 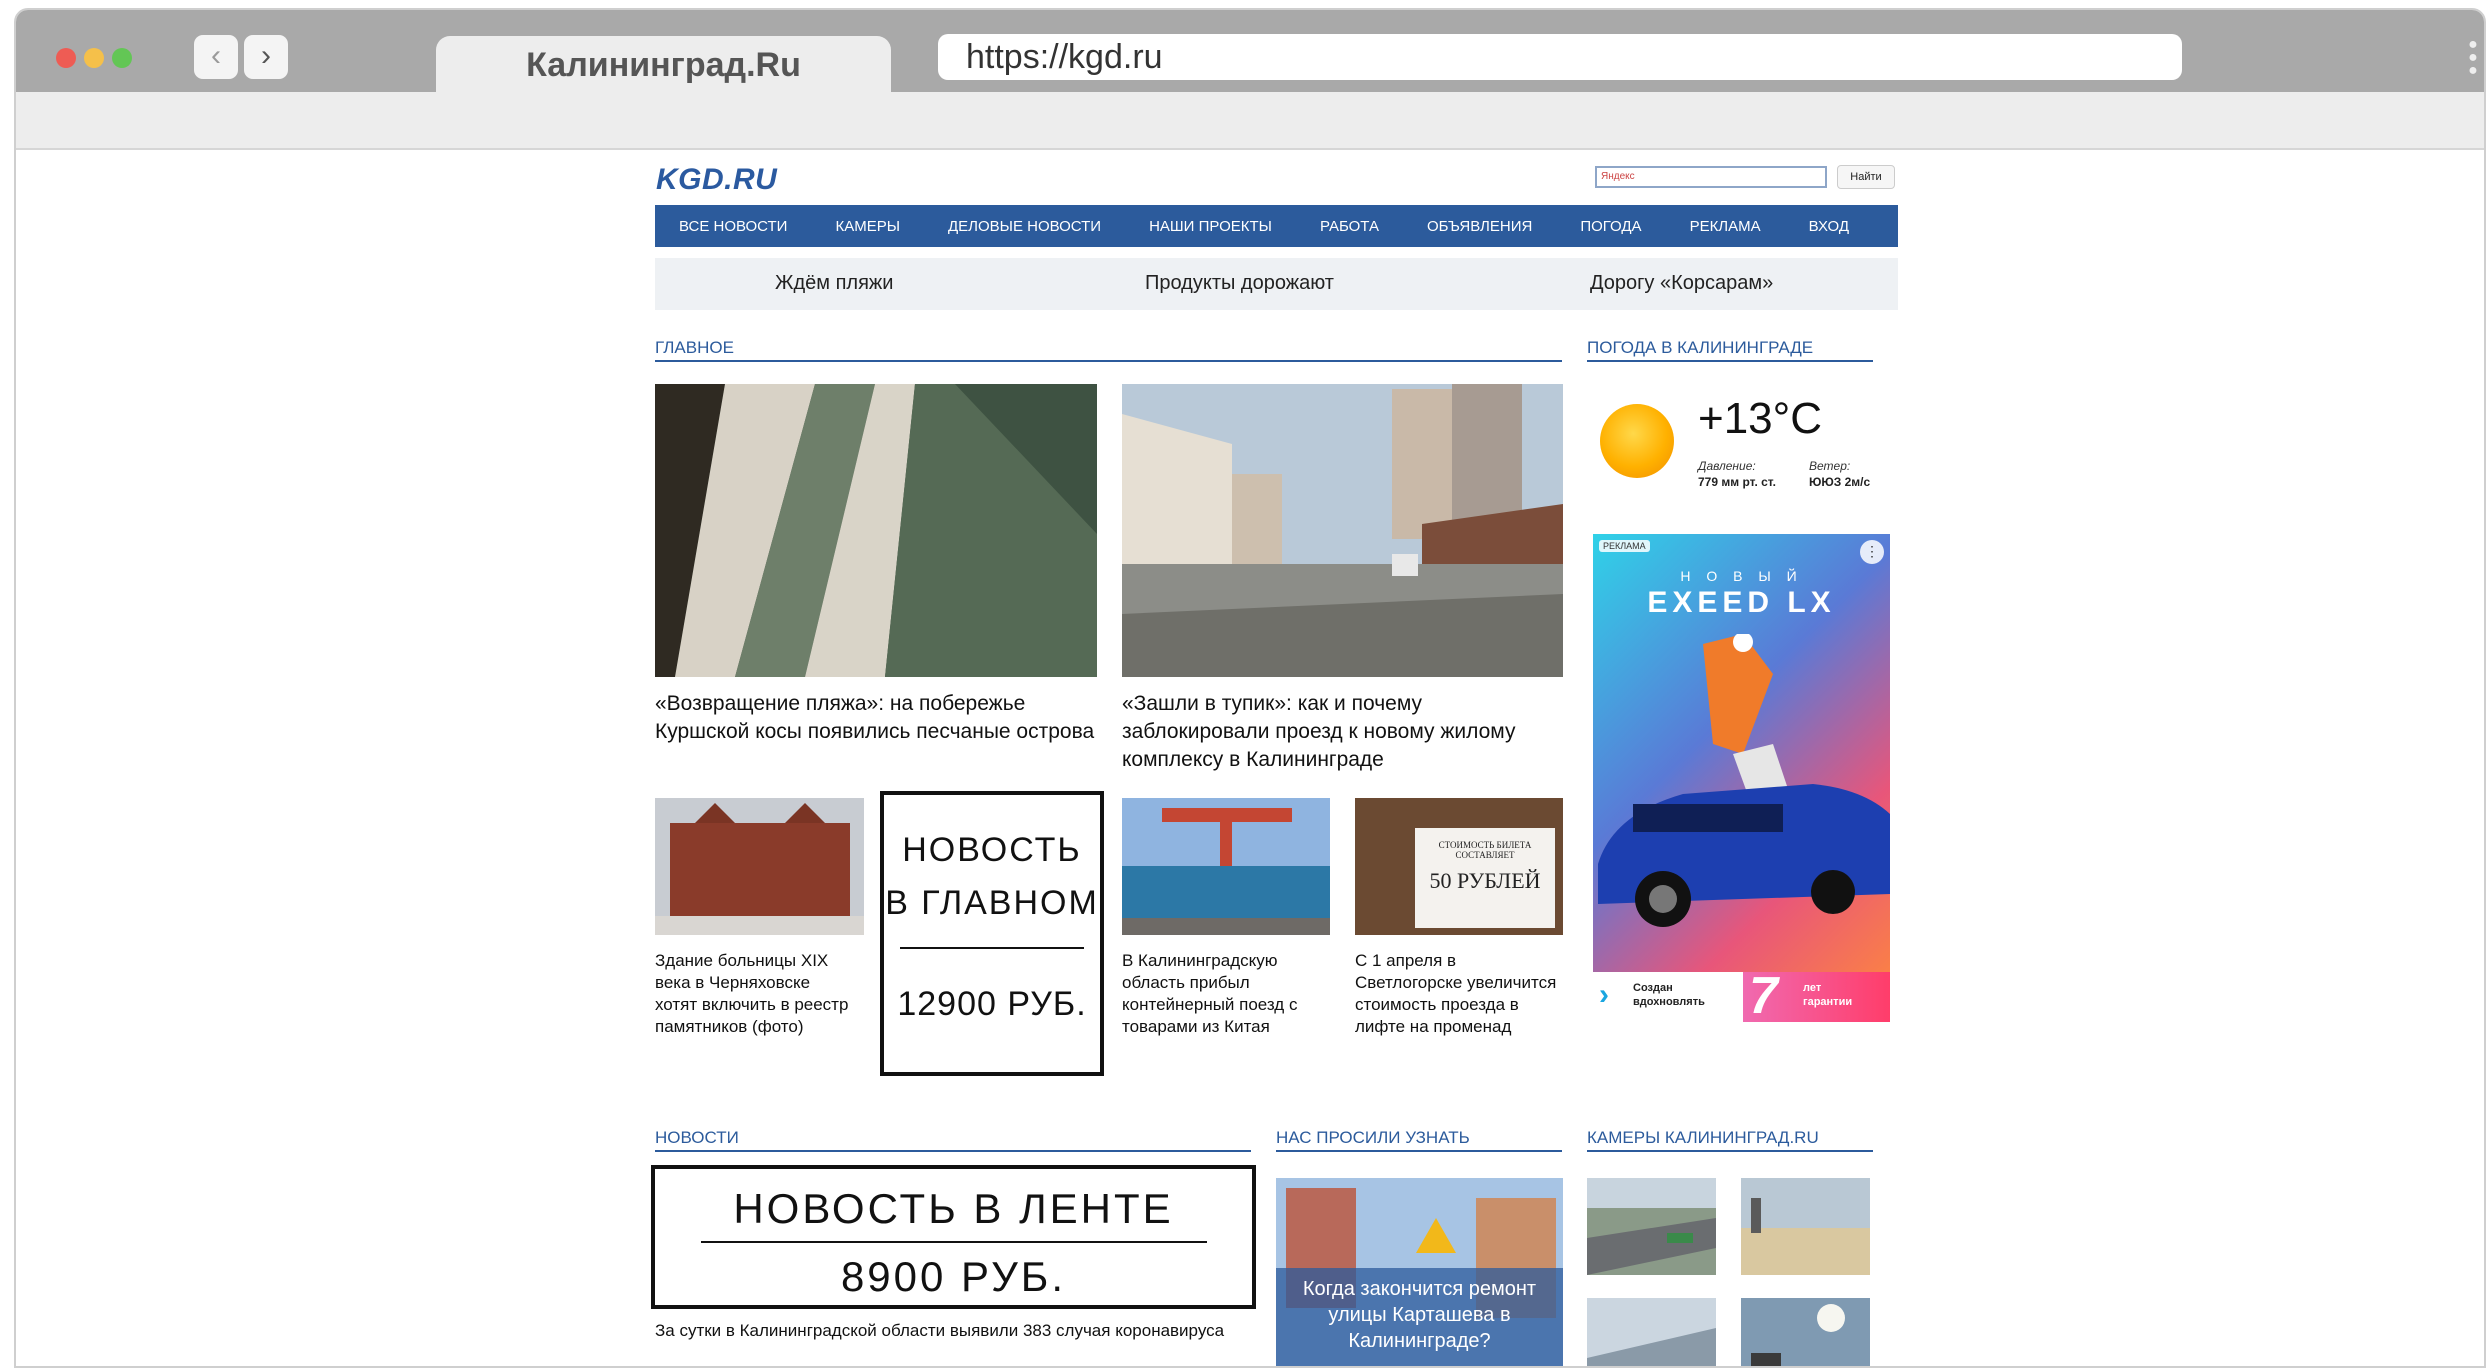 I want to click on search-input: Яндекс, so click(x=1711, y=177).